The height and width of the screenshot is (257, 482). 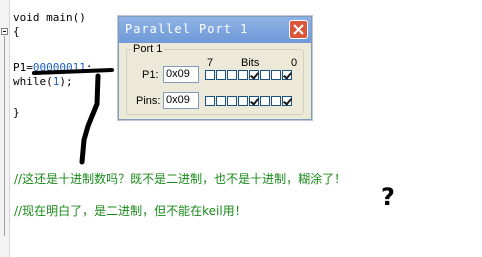 I want to click on editor-gutter, so click(x=5, y=128).